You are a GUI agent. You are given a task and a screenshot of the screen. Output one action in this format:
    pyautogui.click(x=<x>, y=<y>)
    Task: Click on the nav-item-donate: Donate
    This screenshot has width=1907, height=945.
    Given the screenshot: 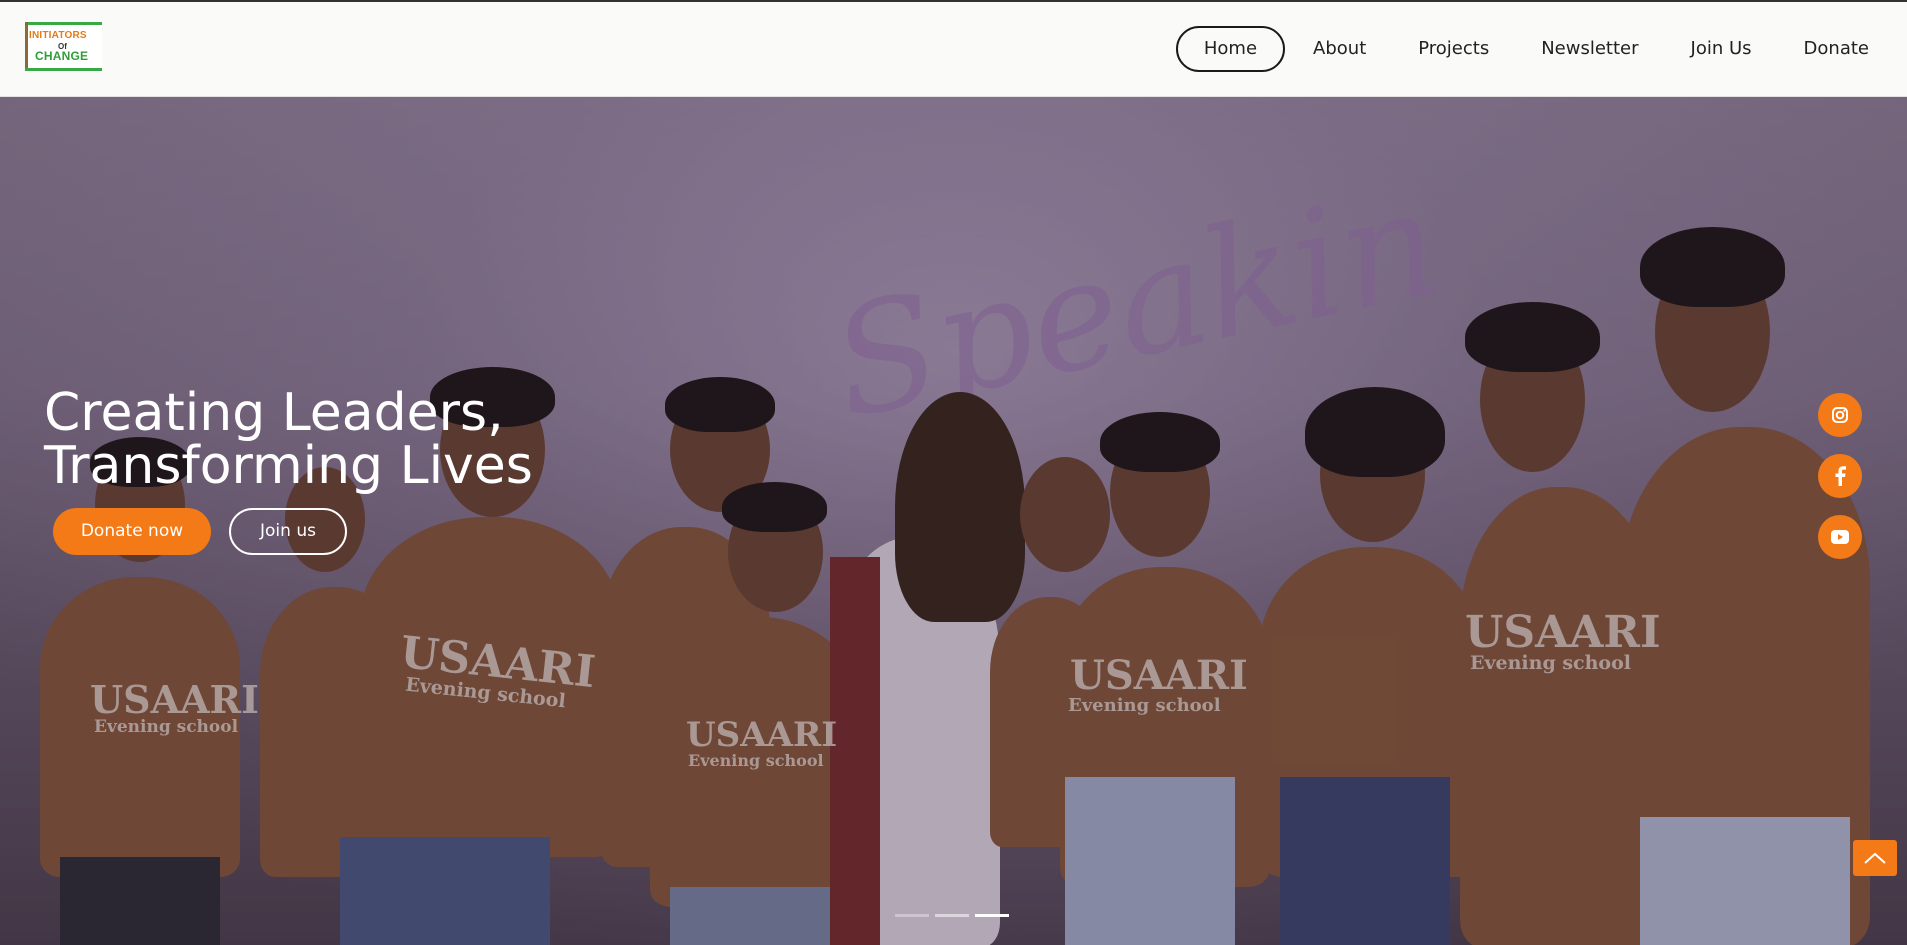 What is the action you would take?
    pyautogui.click(x=1836, y=49)
    